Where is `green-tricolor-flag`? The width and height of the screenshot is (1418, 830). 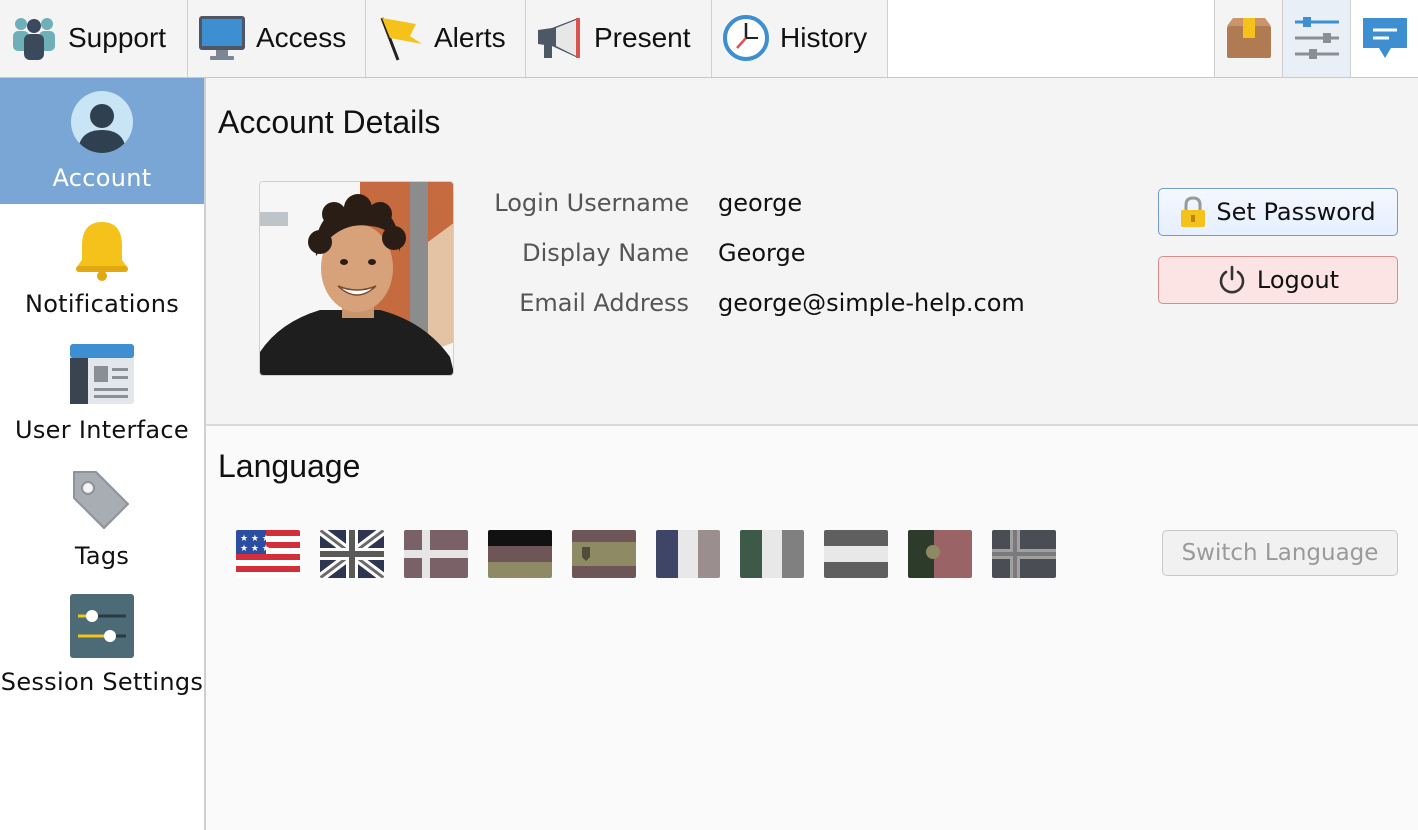
green-tricolor-flag is located at coordinates (772, 554).